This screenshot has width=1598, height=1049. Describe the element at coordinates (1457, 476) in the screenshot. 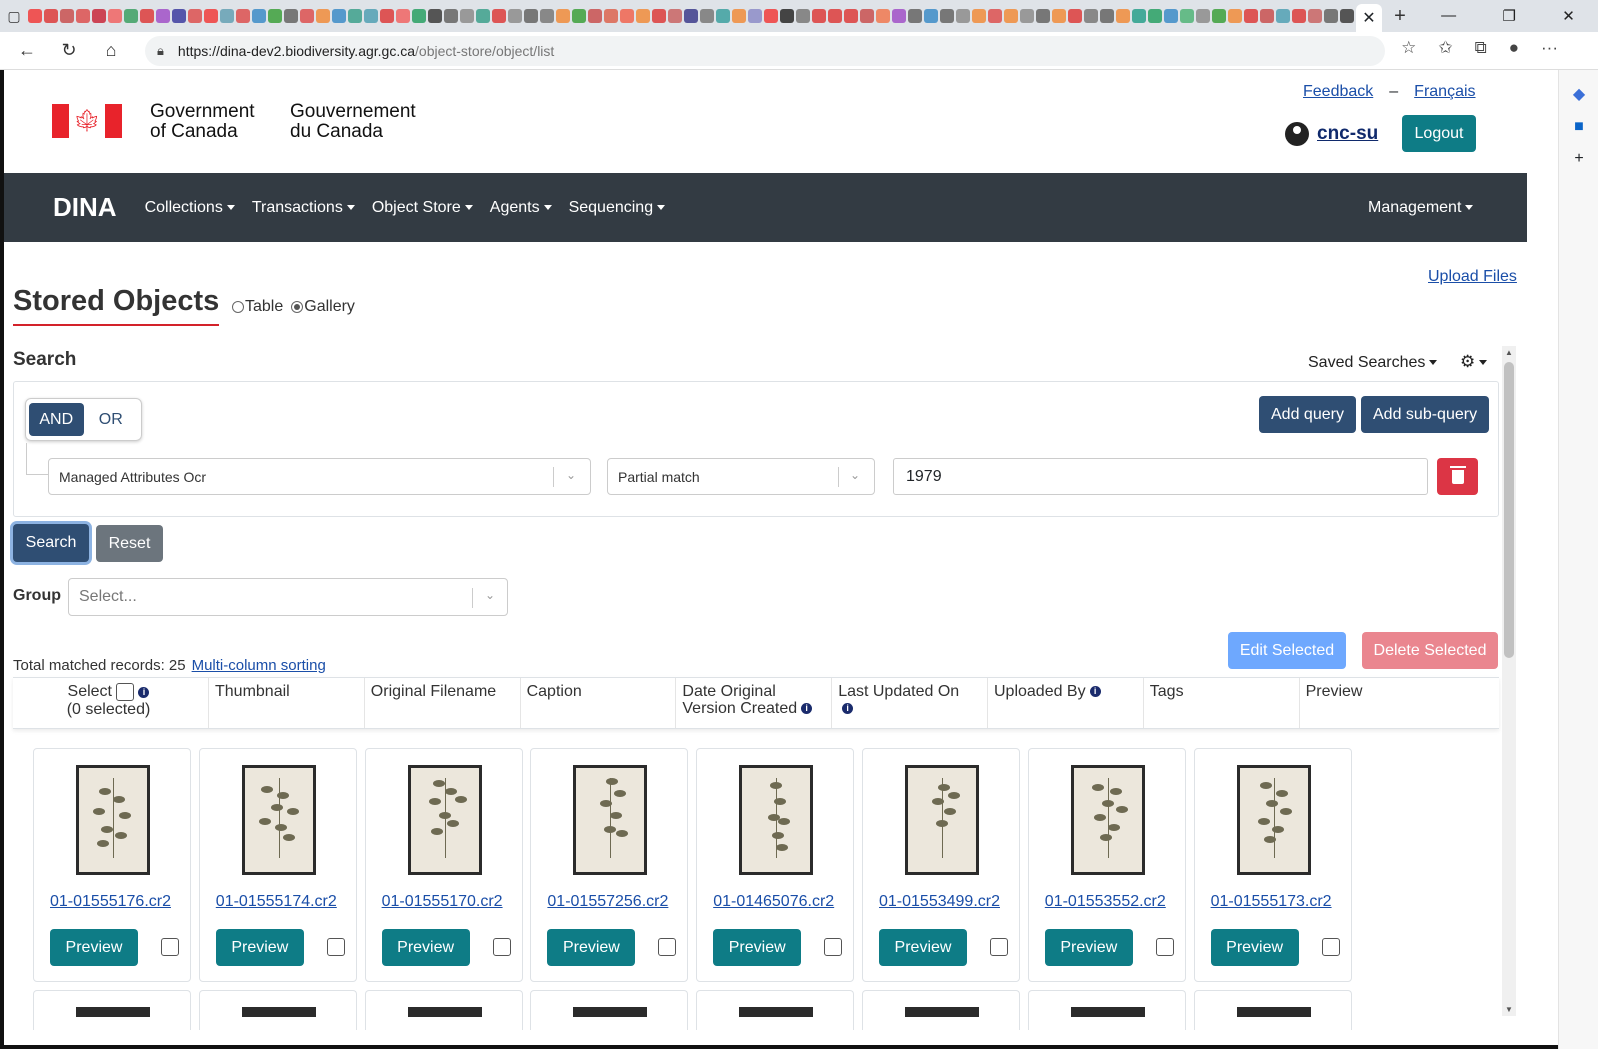

I see `delete-query-button` at that location.